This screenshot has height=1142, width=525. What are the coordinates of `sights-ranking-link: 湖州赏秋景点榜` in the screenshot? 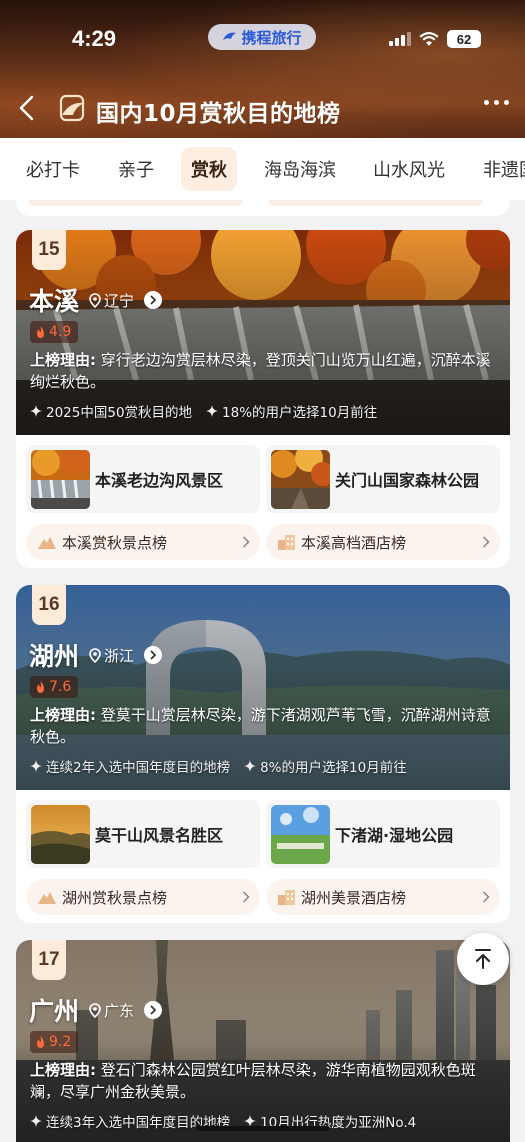 It's located at (143, 897).